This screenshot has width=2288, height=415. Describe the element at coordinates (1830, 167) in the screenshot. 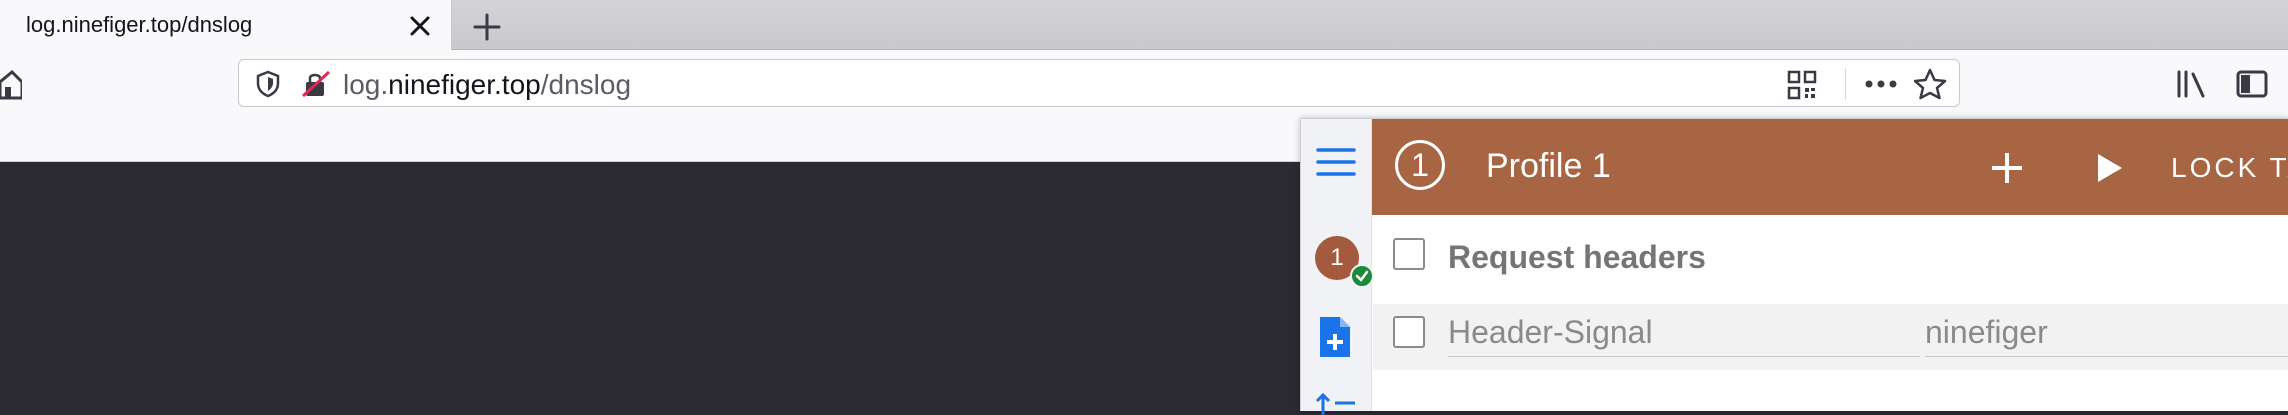

I see `profile-header: 1 Profile 1 LOCK TA` at that location.